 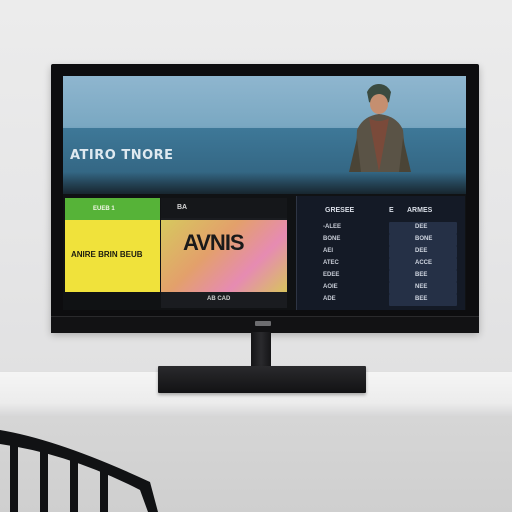 What do you see at coordinates (182, 207) in the screenshot?
I see `photo-tile-header-label: BA` at bounding box center [182, 207].